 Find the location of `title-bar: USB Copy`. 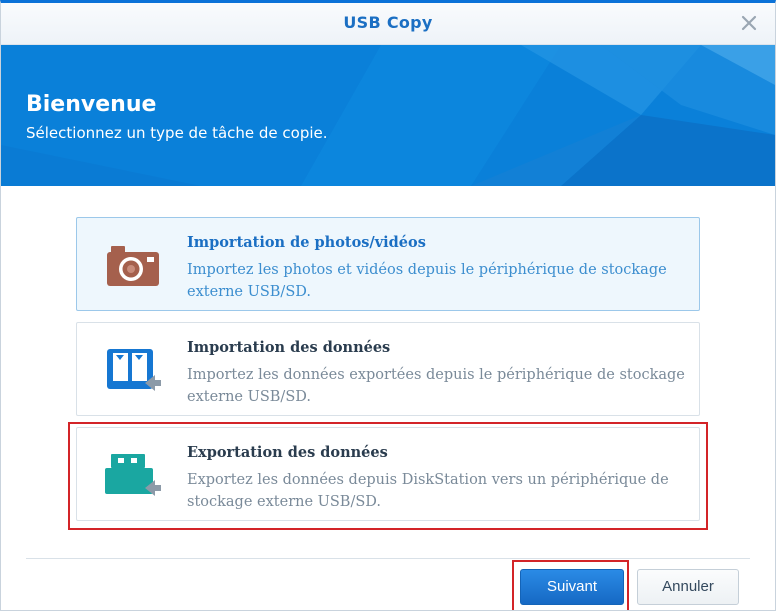

title-bar: USB Copy is located at coordinates (388, 24).